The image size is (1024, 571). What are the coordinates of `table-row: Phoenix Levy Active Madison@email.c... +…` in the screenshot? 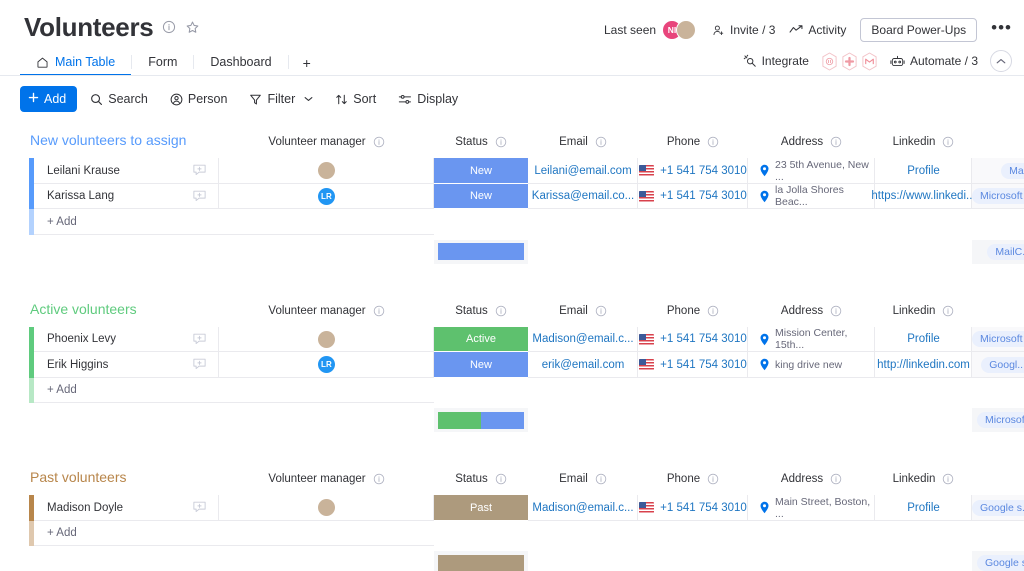 It's located at (512, 339).